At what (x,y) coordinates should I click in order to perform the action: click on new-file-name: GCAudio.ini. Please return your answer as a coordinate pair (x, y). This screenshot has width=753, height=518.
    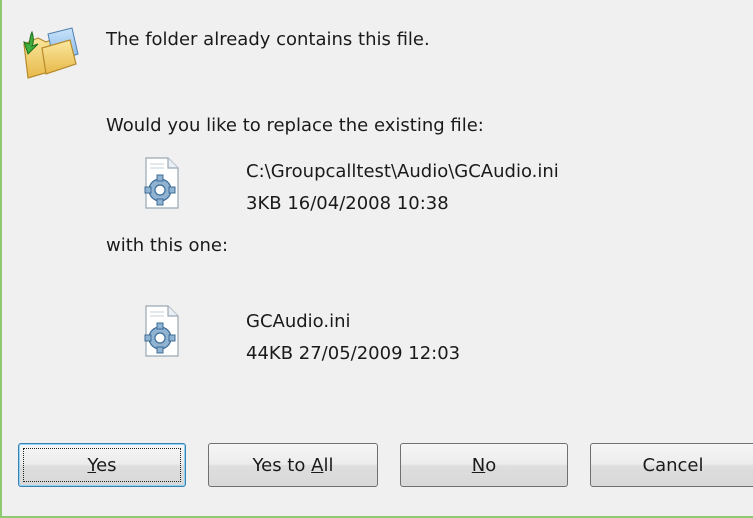
    Looking at the image, I should click on (298, 321).